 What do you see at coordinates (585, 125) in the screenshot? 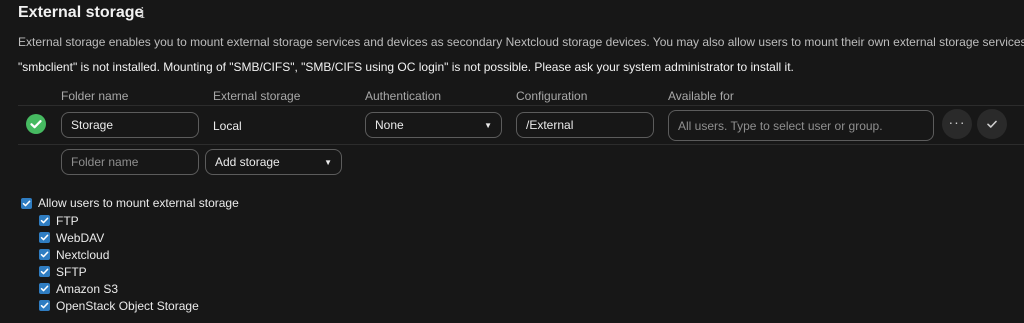
I see `configuration-input` at bounding box center [585, 125].